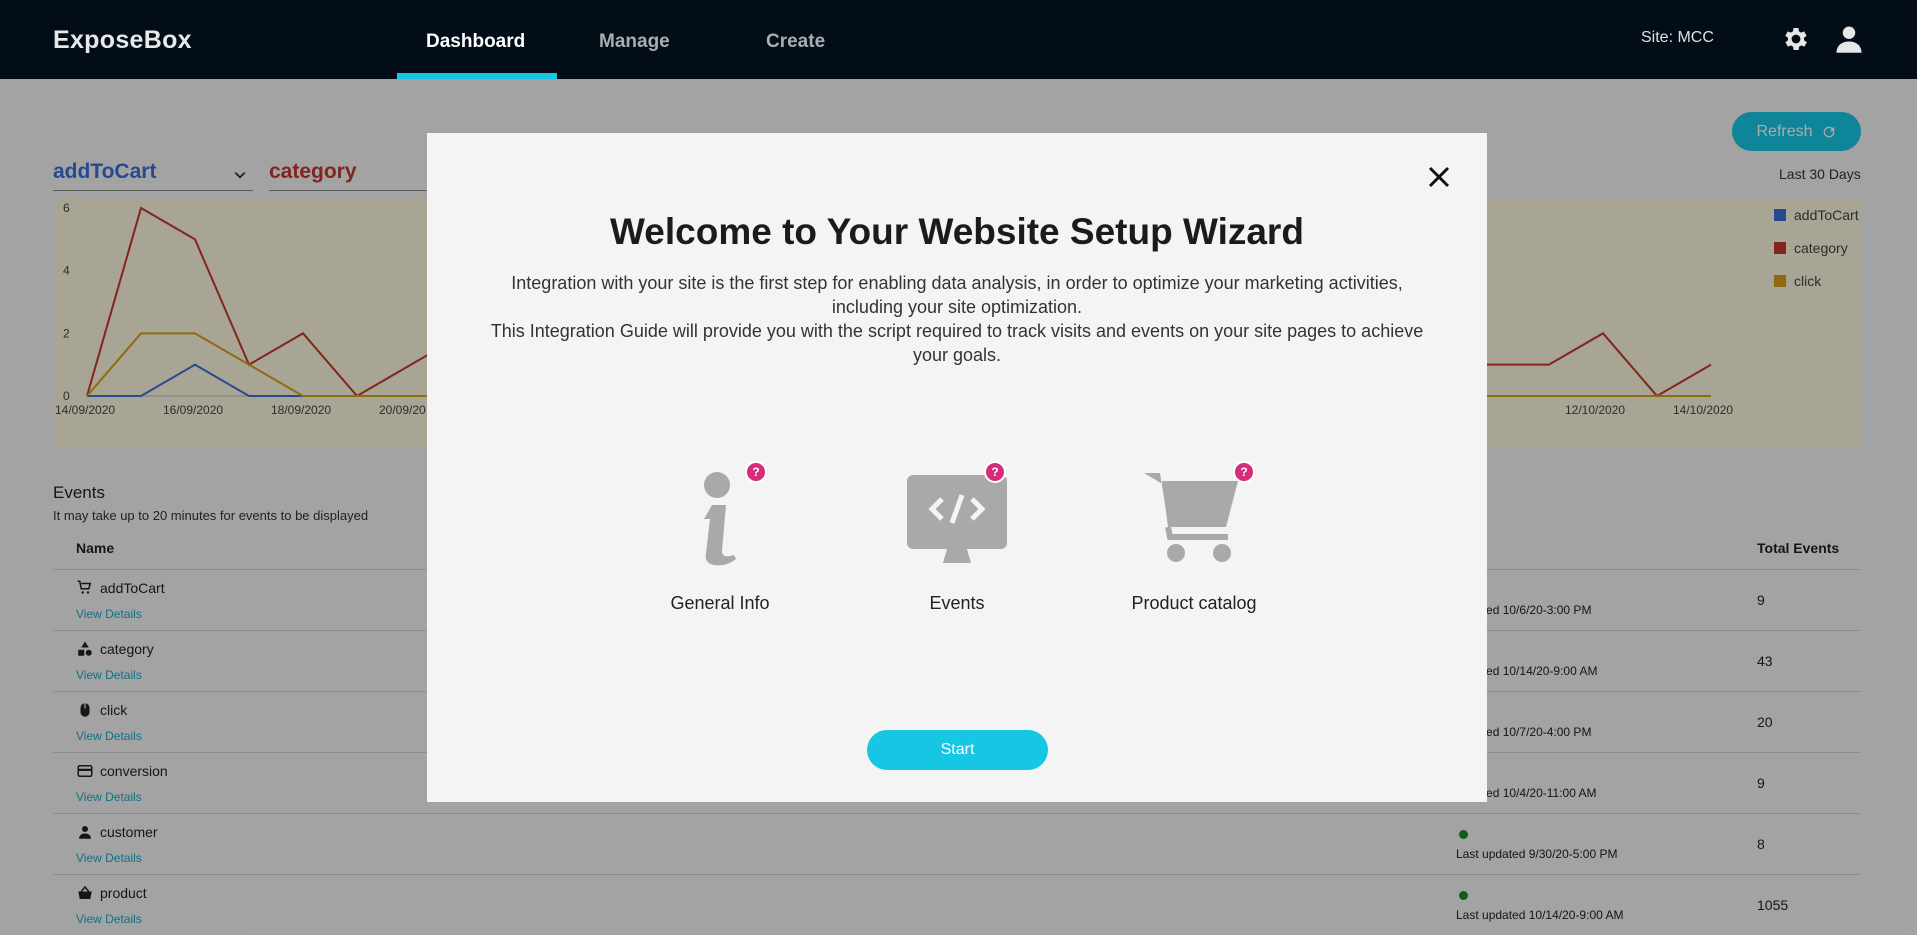  I want to click on step-events: ? Events, so click(957, 538).